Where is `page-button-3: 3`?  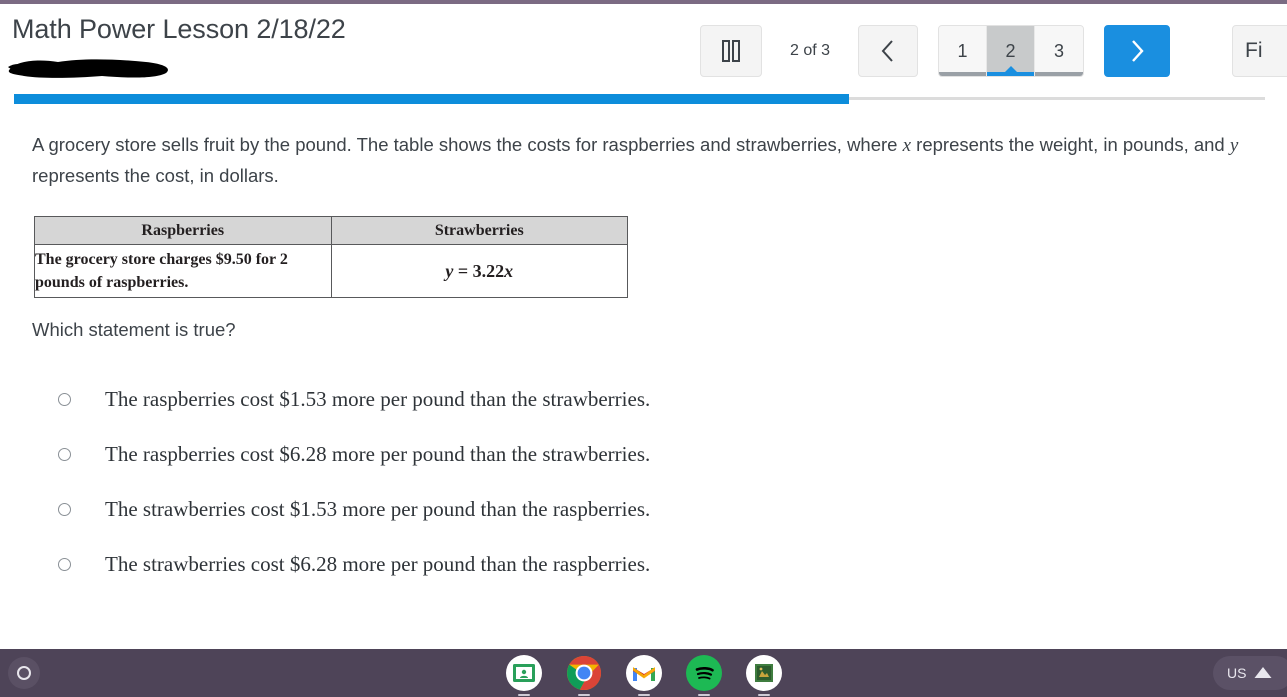 page-button-3: 3 is located at coordinates (1059, 51).